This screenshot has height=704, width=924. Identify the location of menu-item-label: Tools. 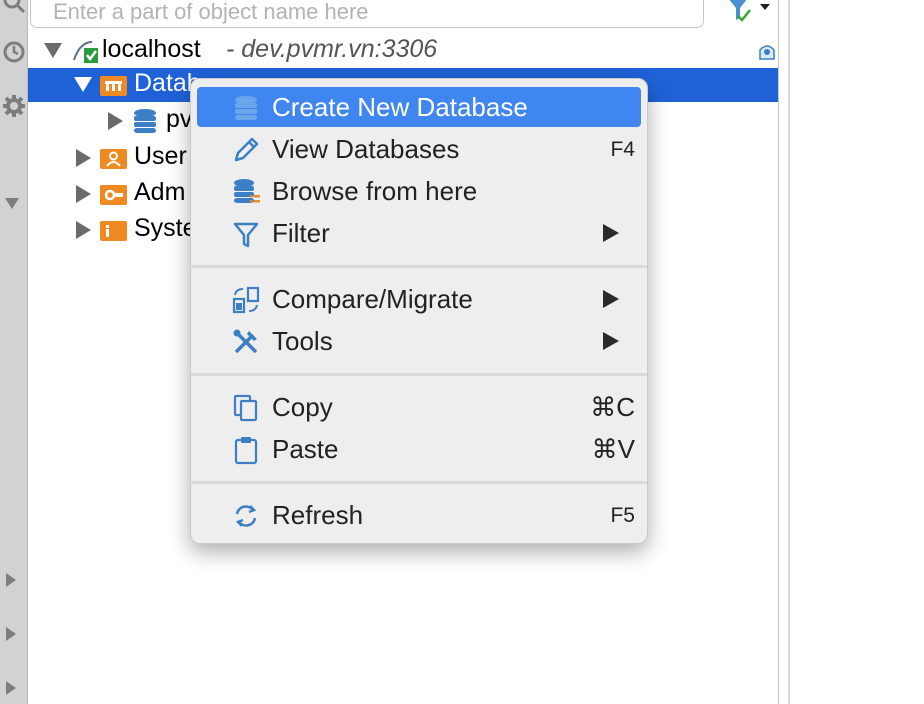
(302, 341).